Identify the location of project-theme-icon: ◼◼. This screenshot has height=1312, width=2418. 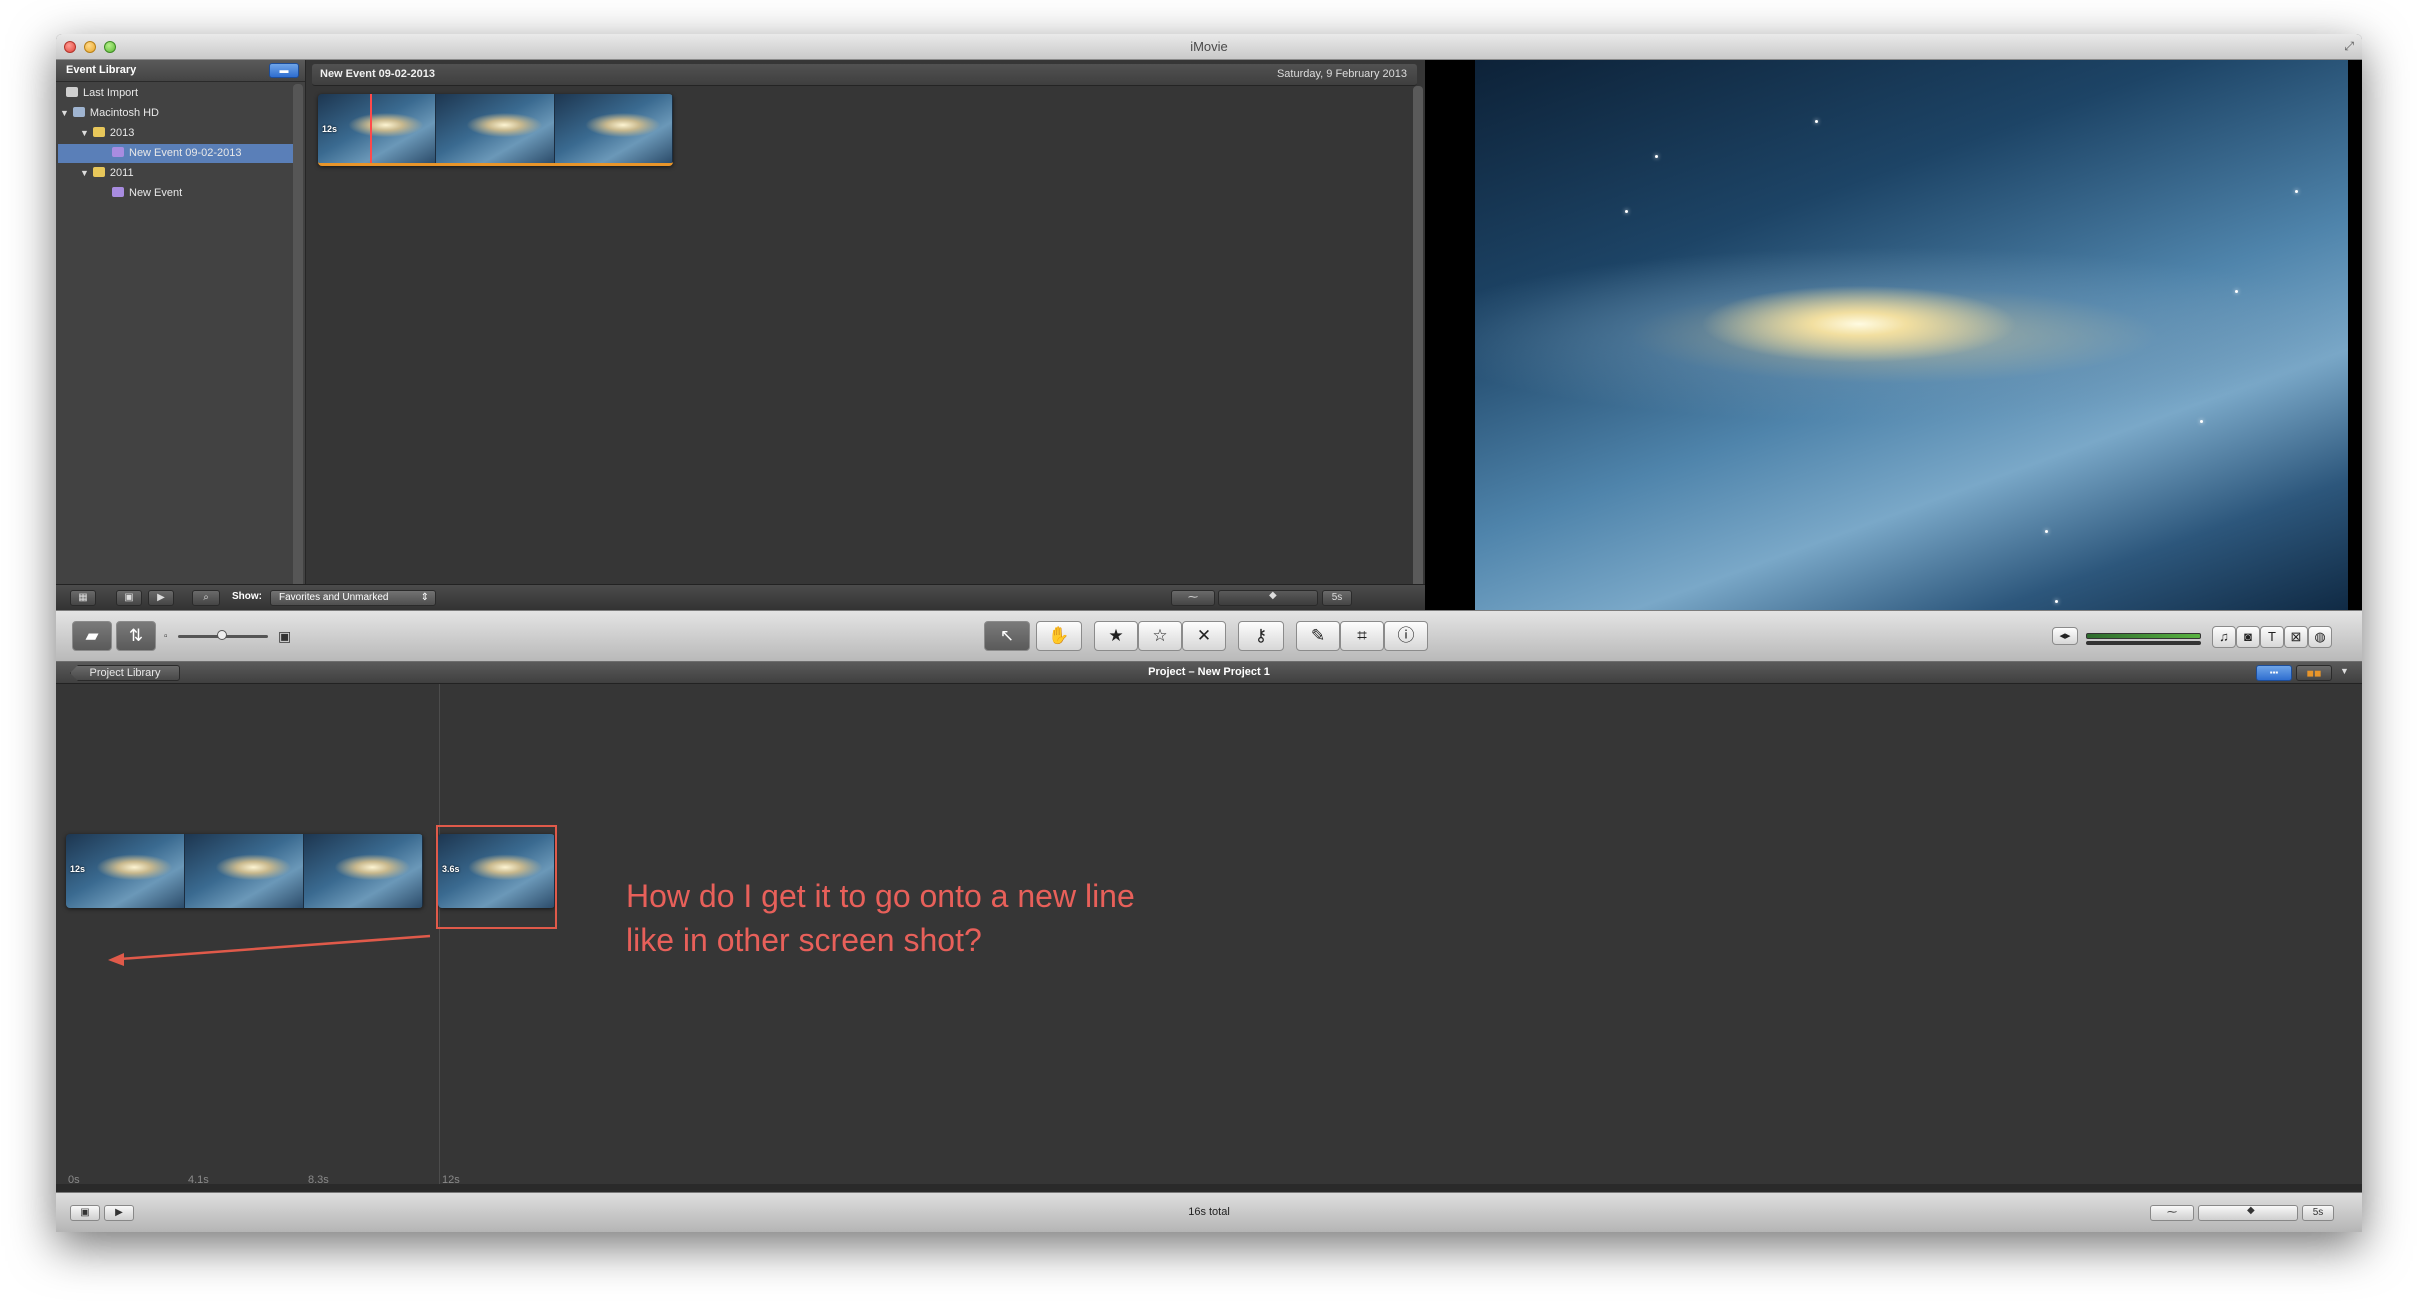
(2314, 673).